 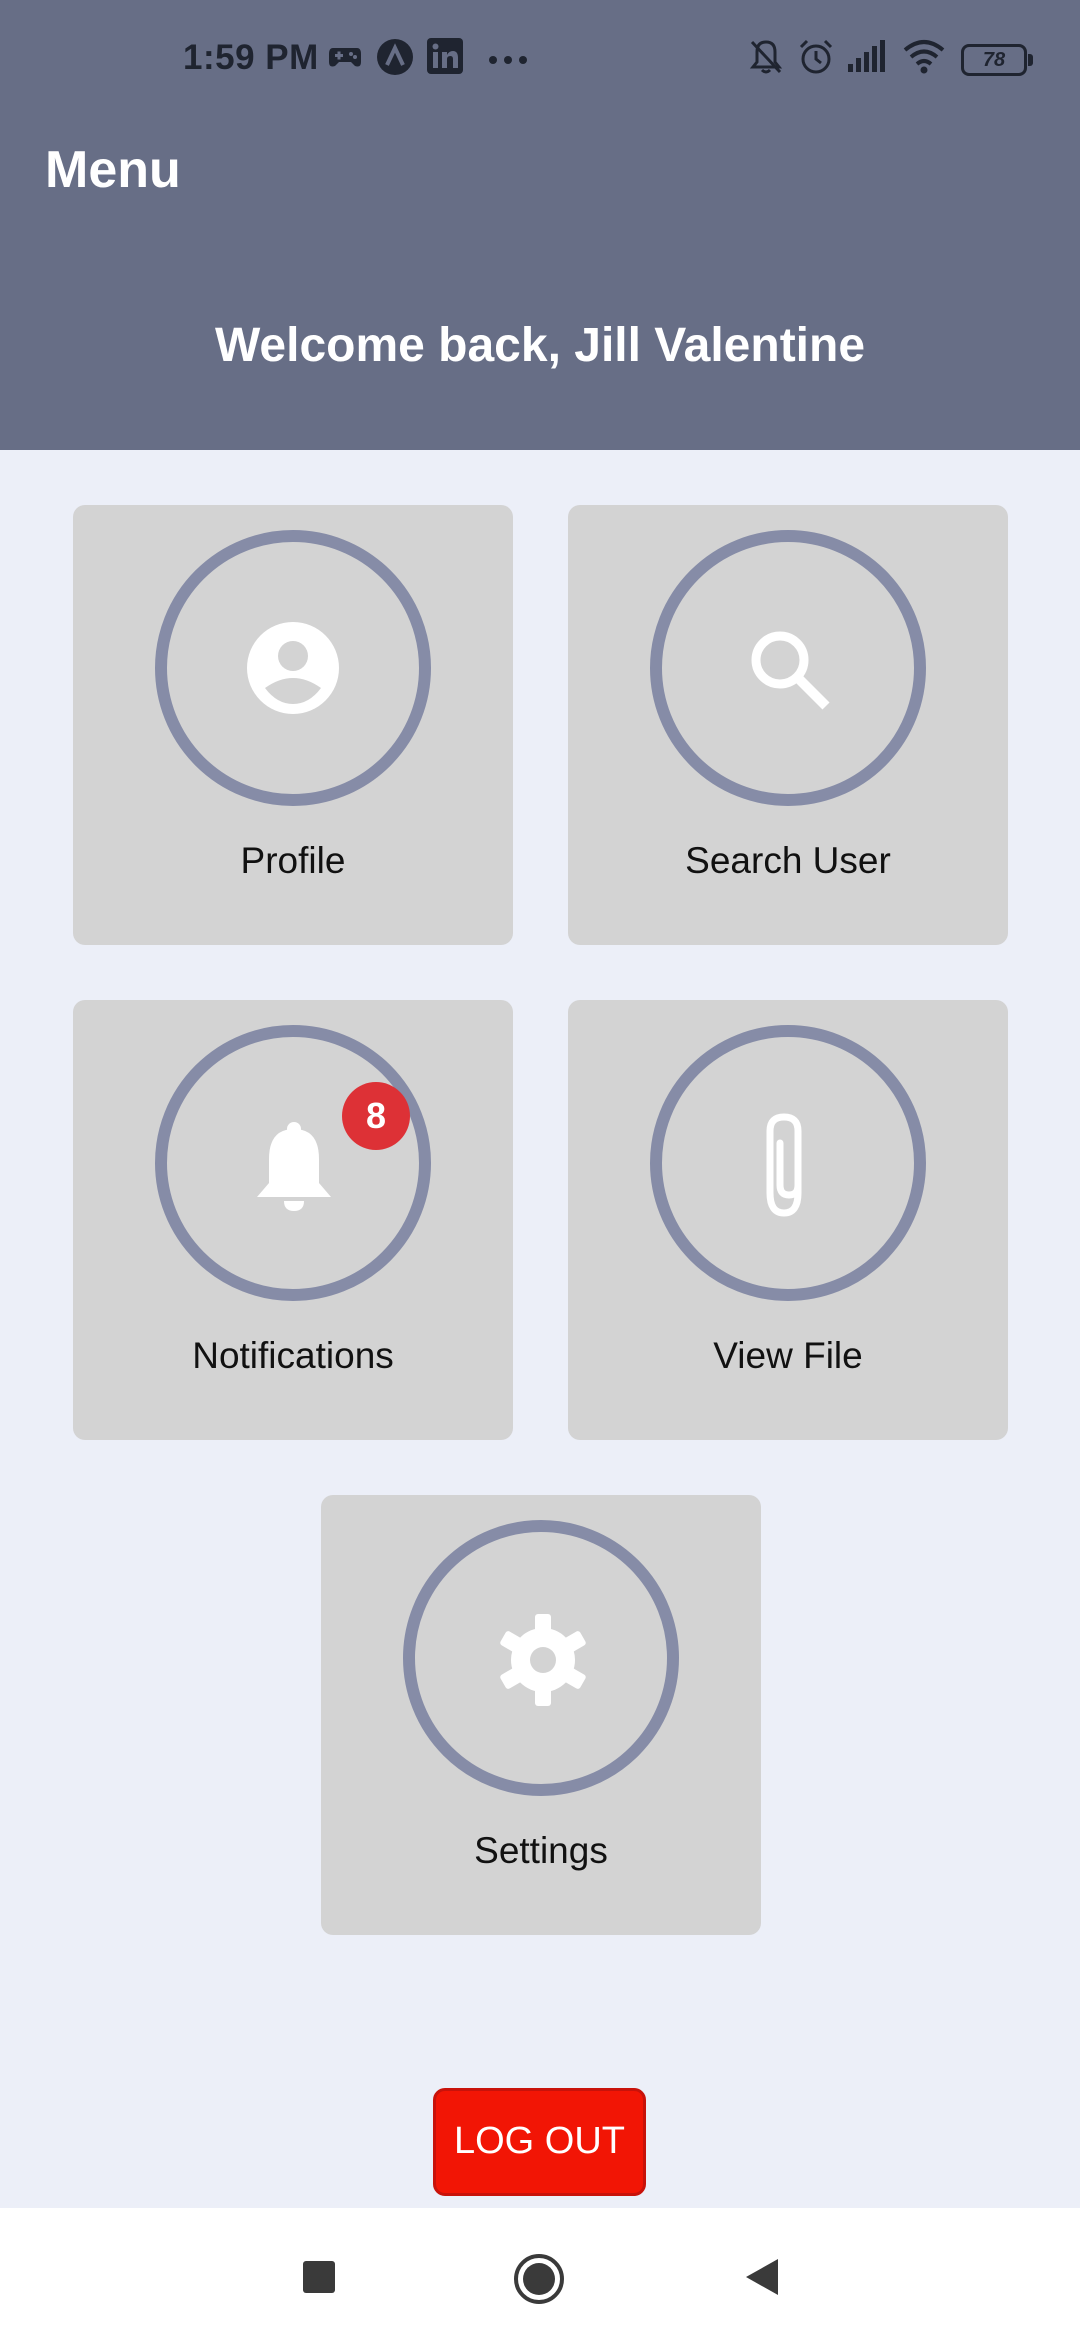 I want to click on profile-tile: Profile, so click(x=293, y=725).